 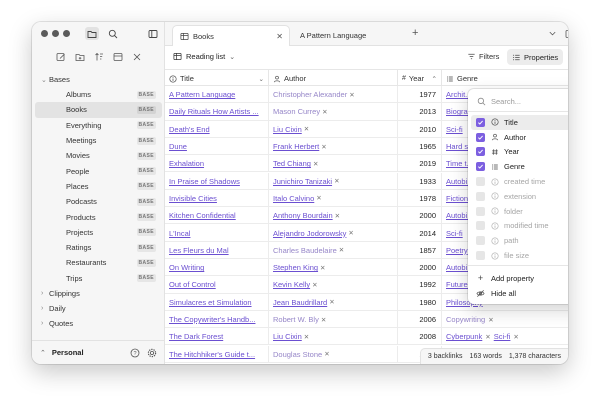 I want to click on author-link: Anthony Bourdain, so click(x=303, y=215).